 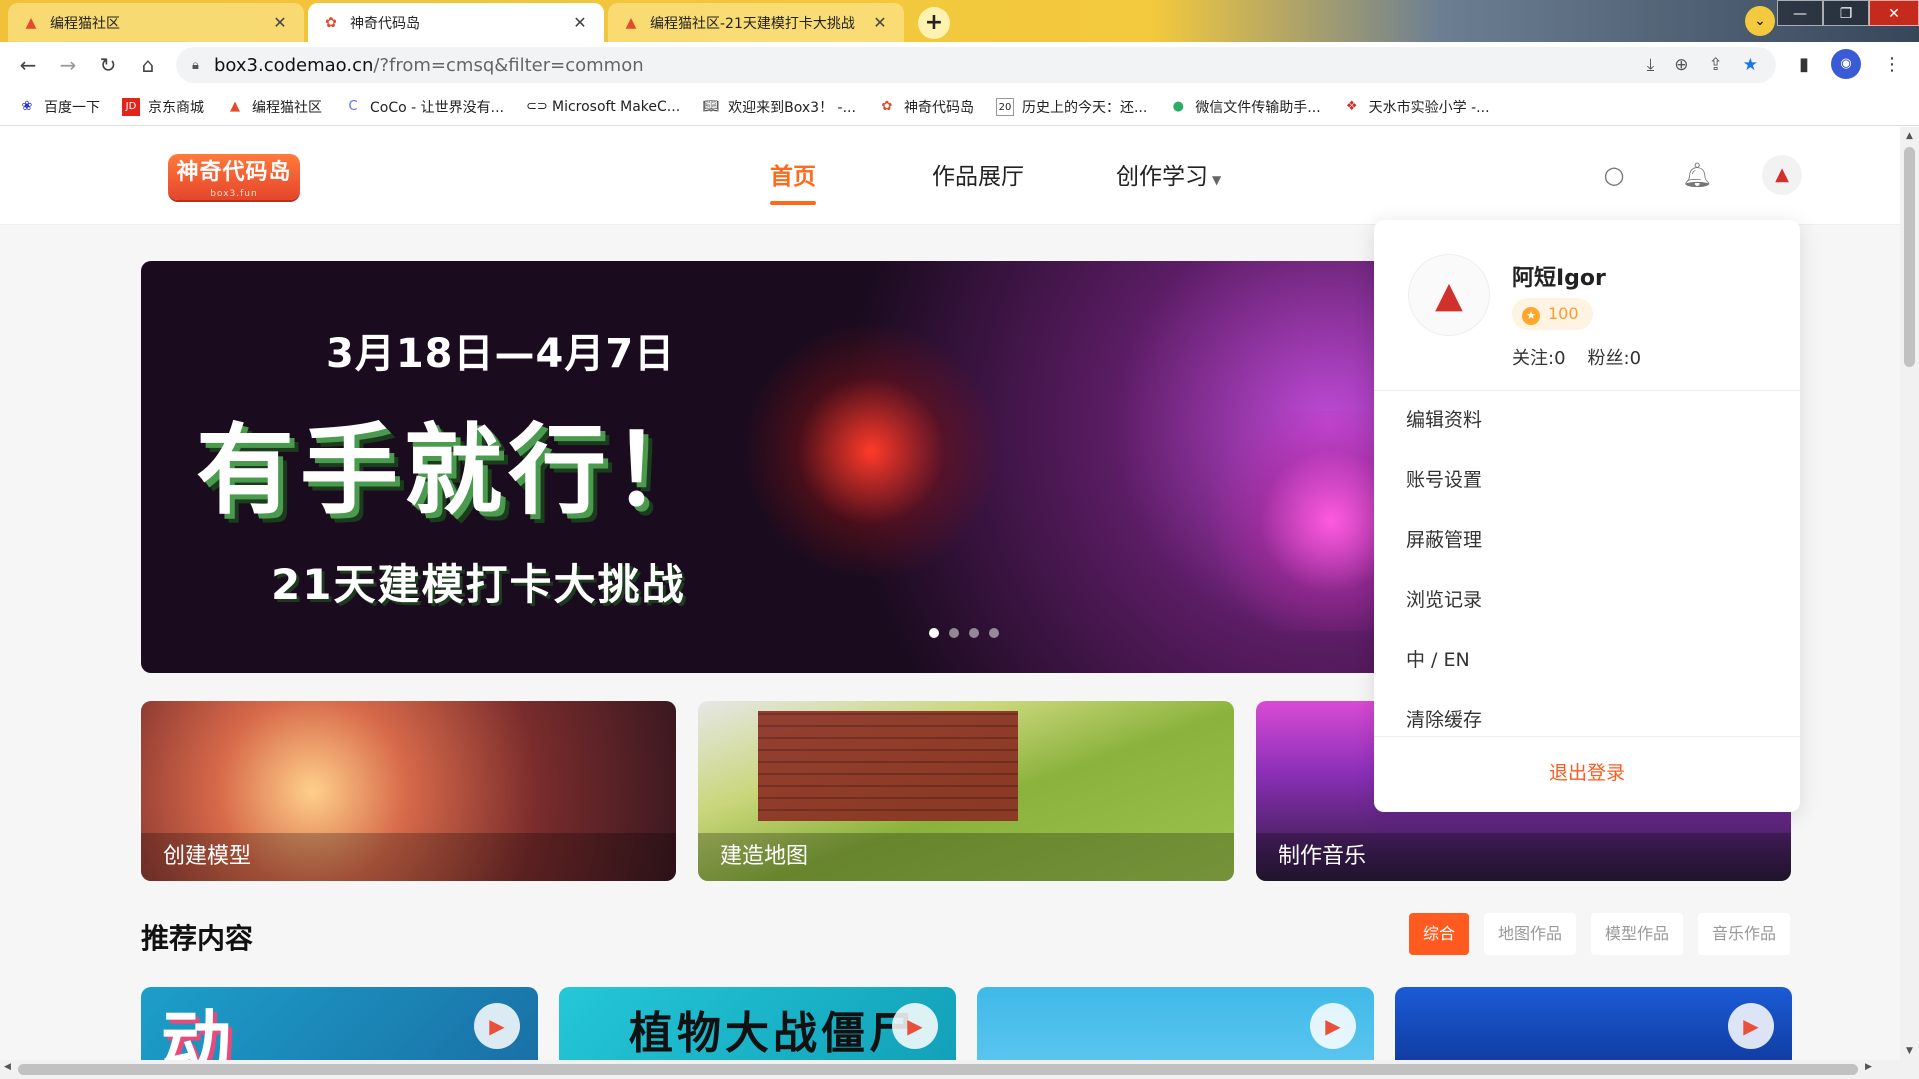 What do you see at coordinates (1892, 64) in the screenshot?
I see `menu-kebab-icon: ⋮` at bounding box center [1892, 64].